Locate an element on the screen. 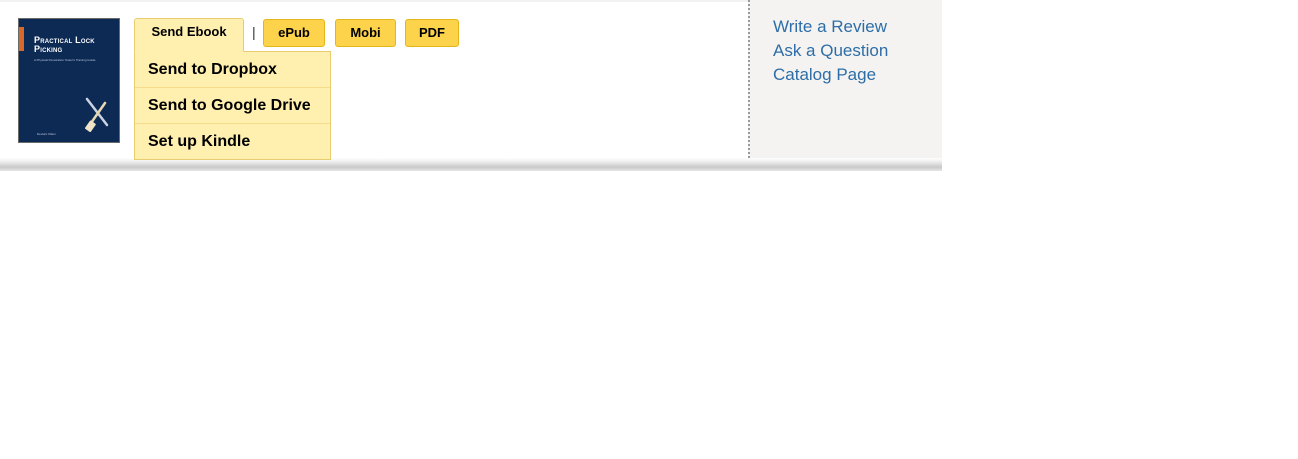 The height and width of the screenshot is (459, 1298). send-to-google-drive-item: Send to Google Drive is located at coordinates (232, 105).